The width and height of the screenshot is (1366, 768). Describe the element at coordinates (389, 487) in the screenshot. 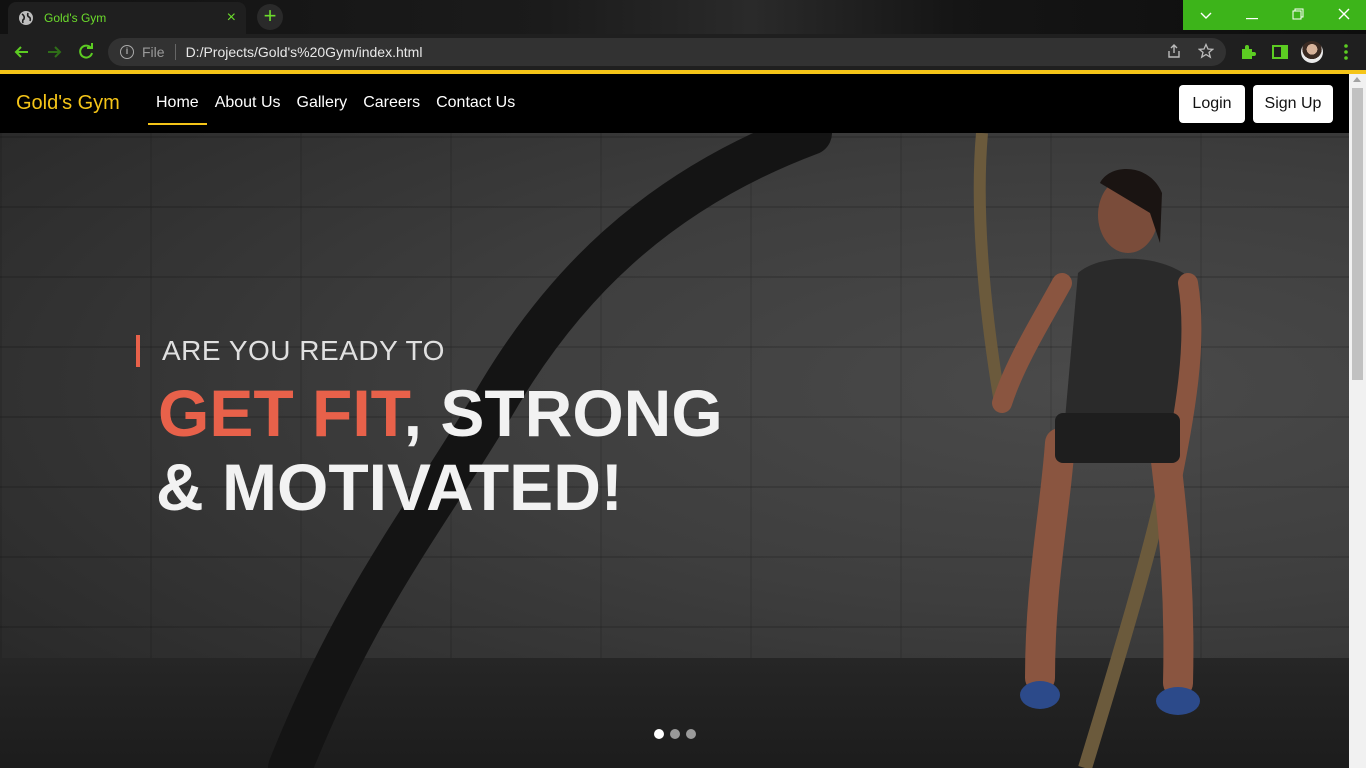

I see `hero-title-line-2: & MOTIVATED!` at that location.